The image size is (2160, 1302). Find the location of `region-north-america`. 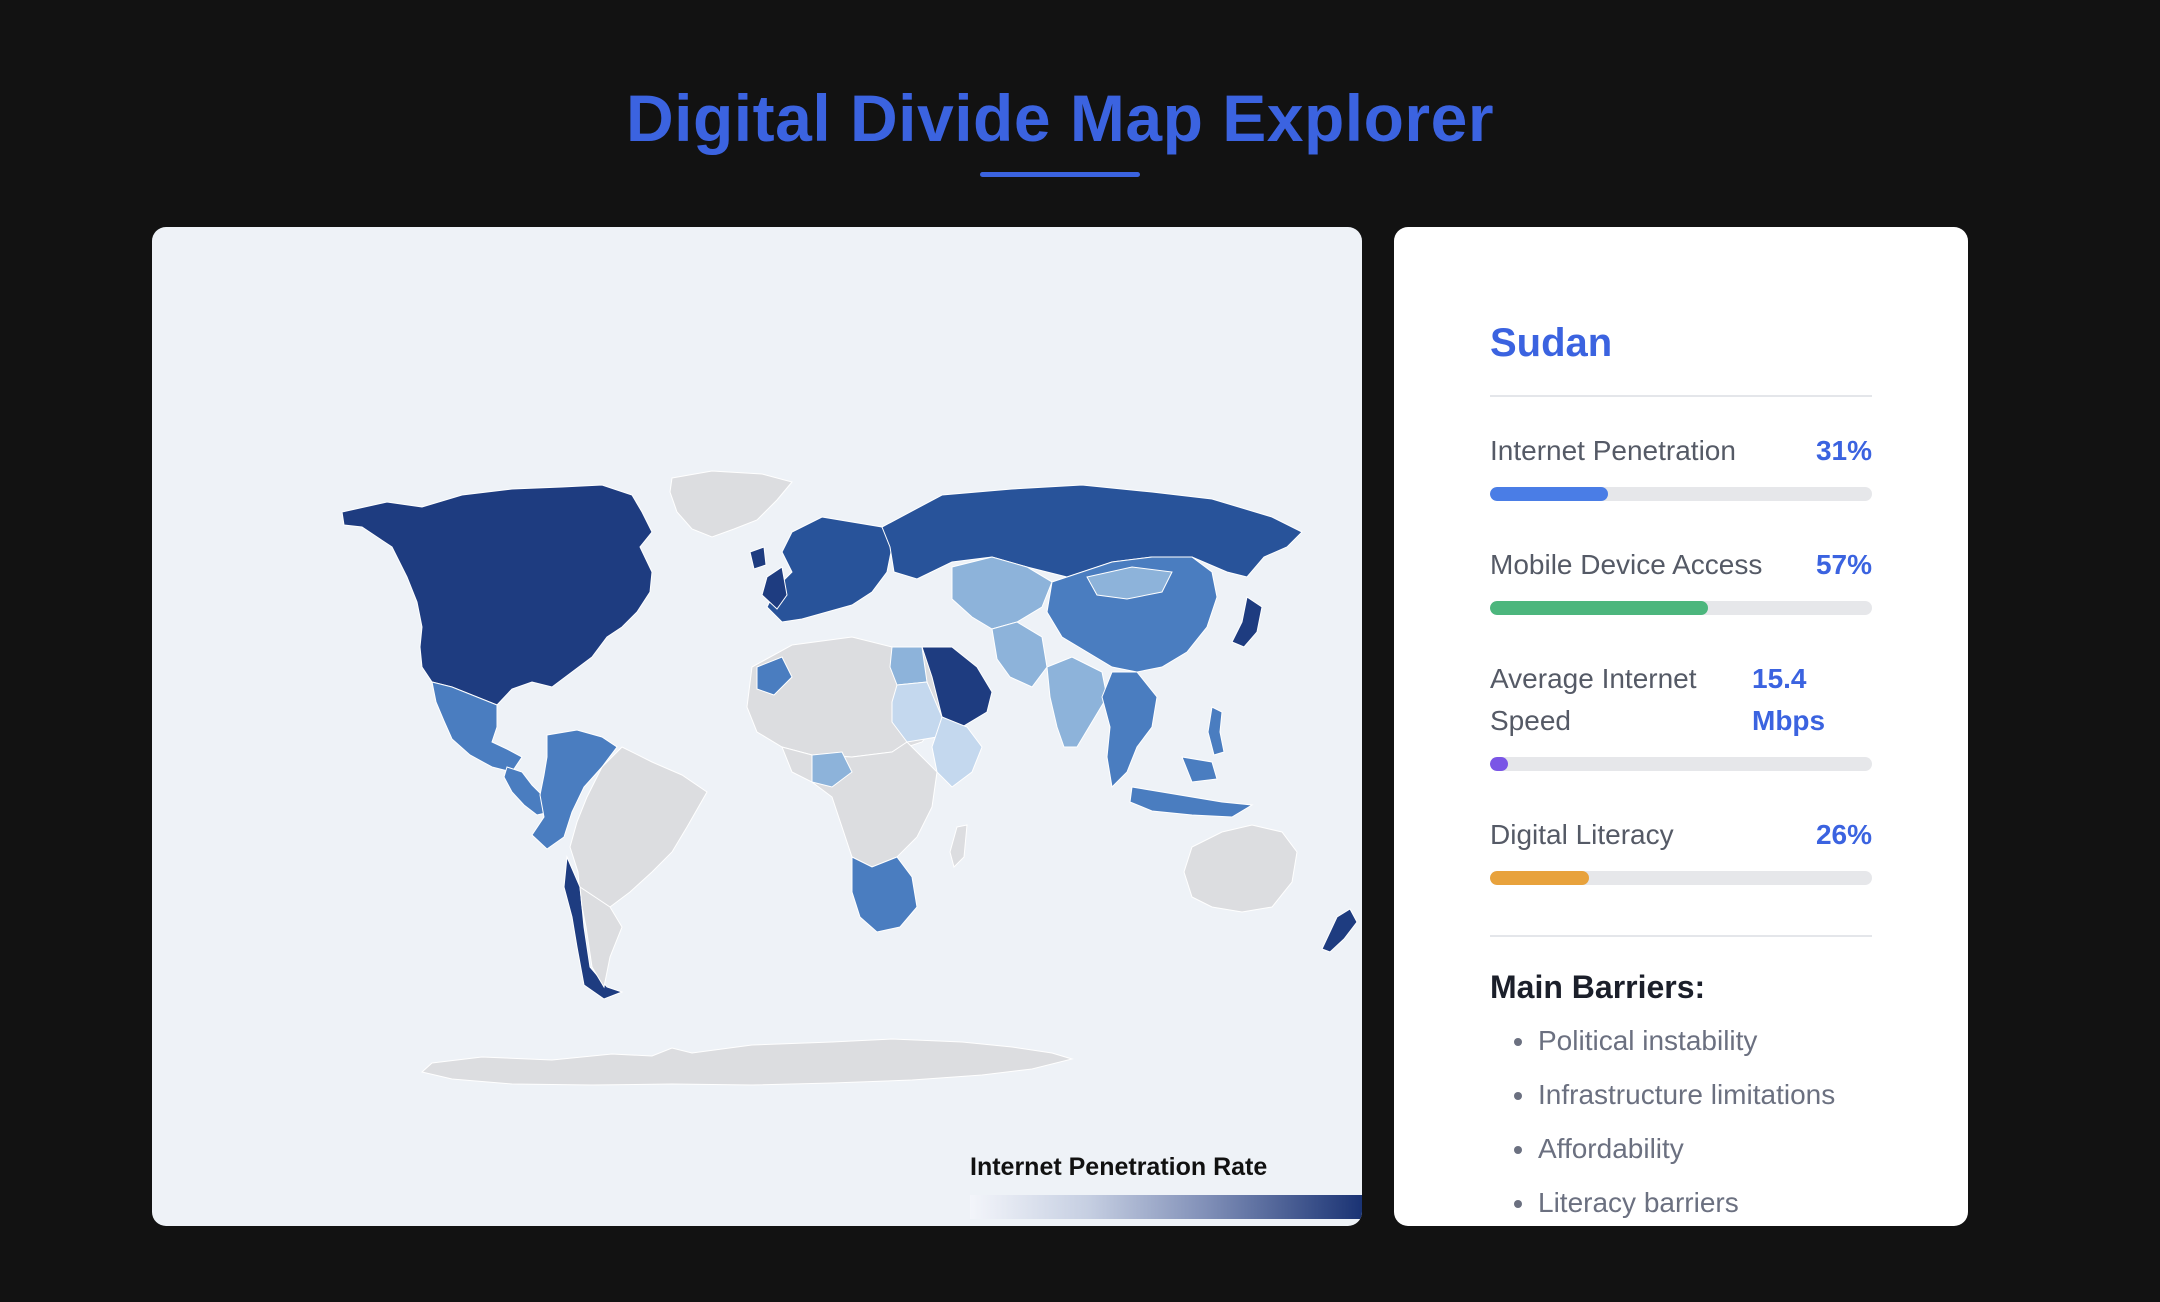

region-north-america is located at coordinates (497, 595).